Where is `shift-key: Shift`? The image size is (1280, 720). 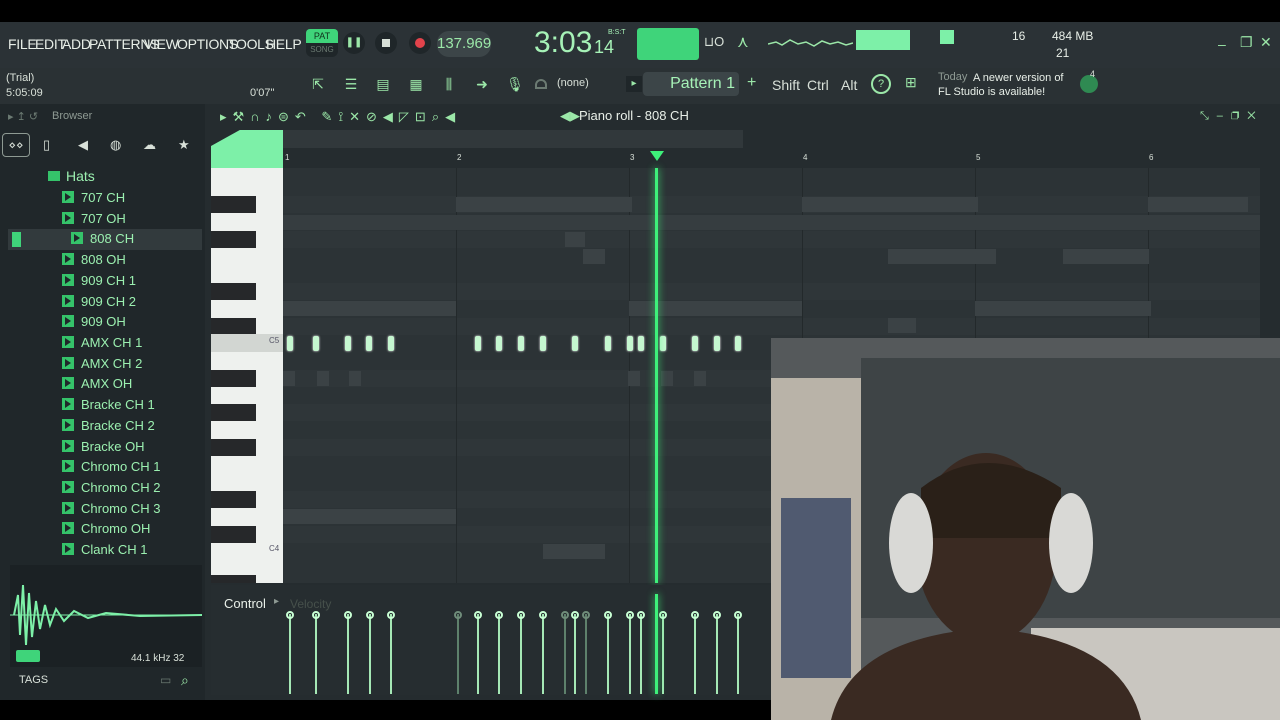 shift-key: Shift is located at coordinates (786, 85).